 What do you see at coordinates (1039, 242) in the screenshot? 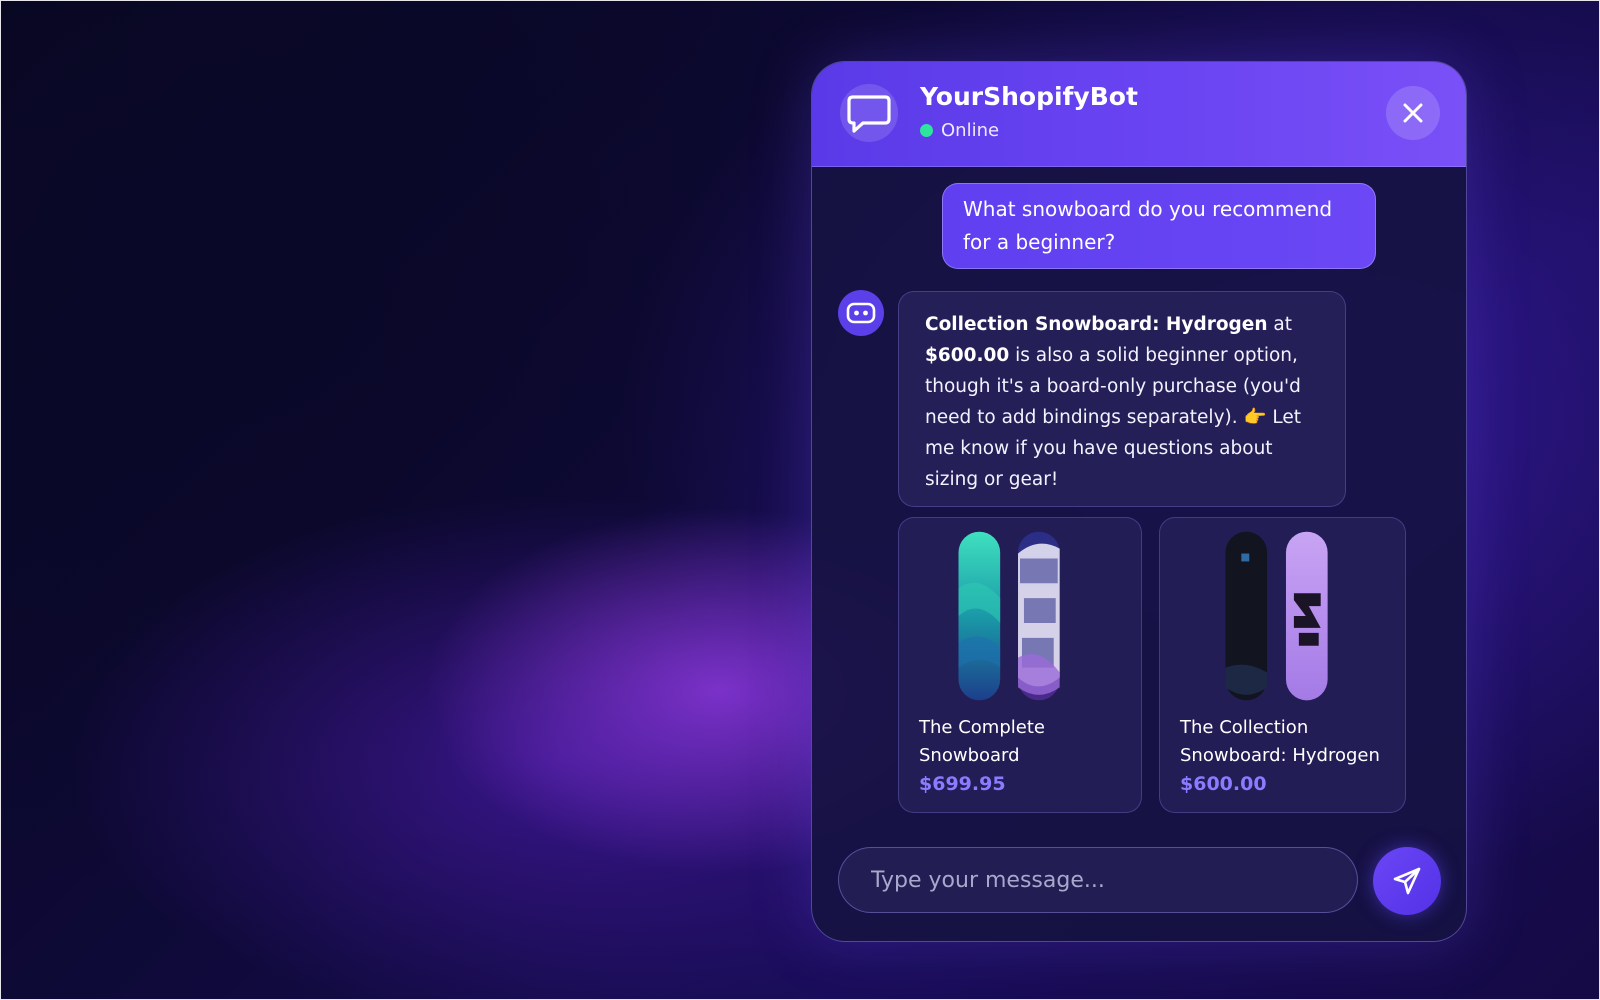
I see `user-message-line: for a beginner?` at bounding box center [1039, 242].